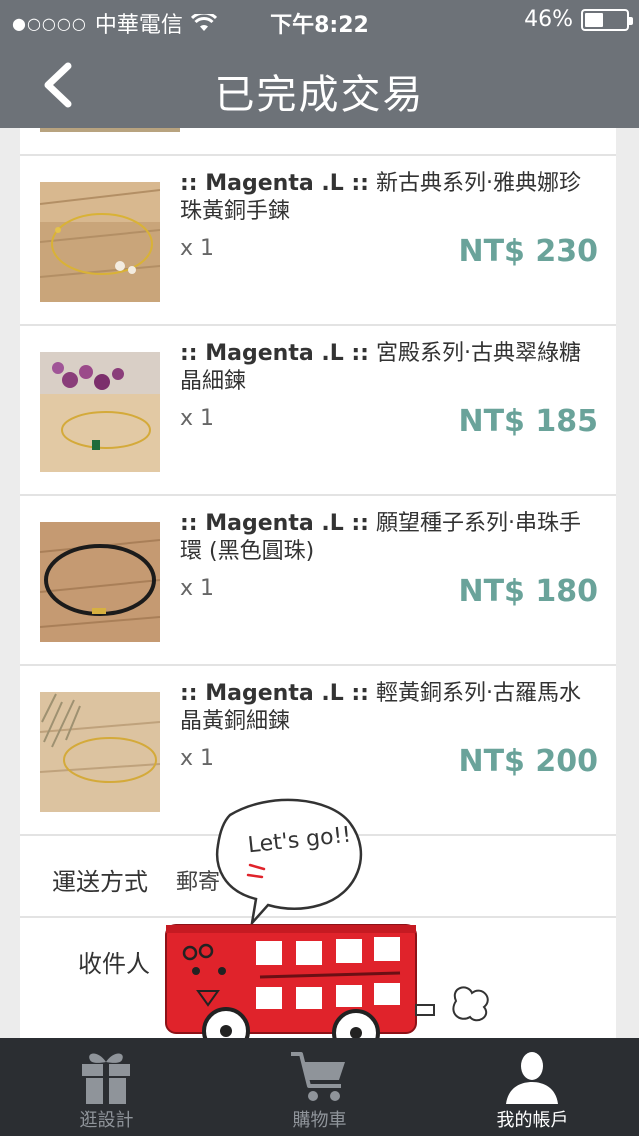 The height and width of the screenshot is (1136, 639). What do you see at coordinates (528, 591) in the screenshot?
I see `price: NT$ 180` at bounding box center [528, 591].